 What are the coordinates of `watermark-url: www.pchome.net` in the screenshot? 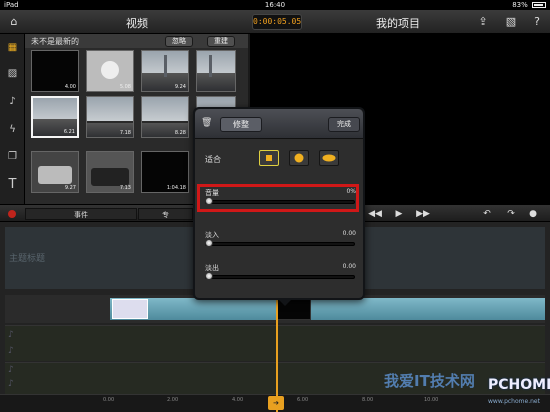 It's located at (514, 401).